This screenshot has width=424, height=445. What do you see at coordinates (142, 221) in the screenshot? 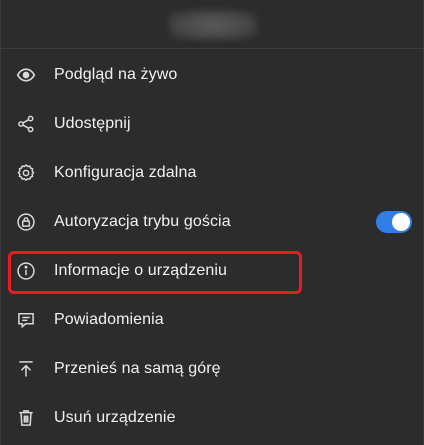
I see `menu-item-label: Autoryzacja trybu gościa` at bounding box center [142, 221].